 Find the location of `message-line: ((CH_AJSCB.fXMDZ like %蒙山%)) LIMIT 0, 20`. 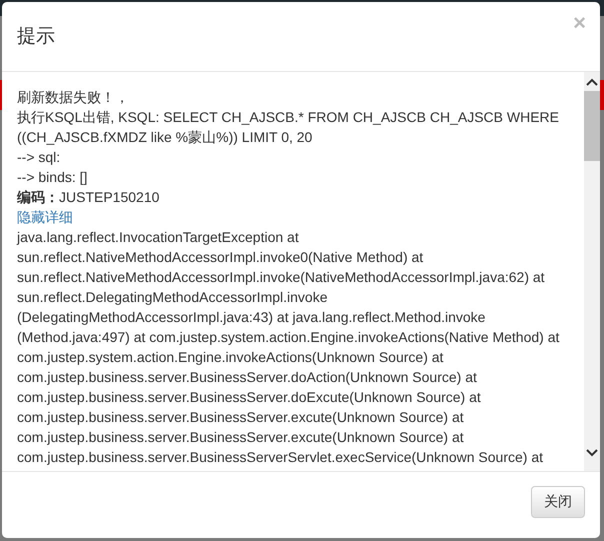

message-line: ((CH_AJSCB.fXMDZ like %蒙山%)) LIMIT 0, 20 is located at coordinates (165, 137).